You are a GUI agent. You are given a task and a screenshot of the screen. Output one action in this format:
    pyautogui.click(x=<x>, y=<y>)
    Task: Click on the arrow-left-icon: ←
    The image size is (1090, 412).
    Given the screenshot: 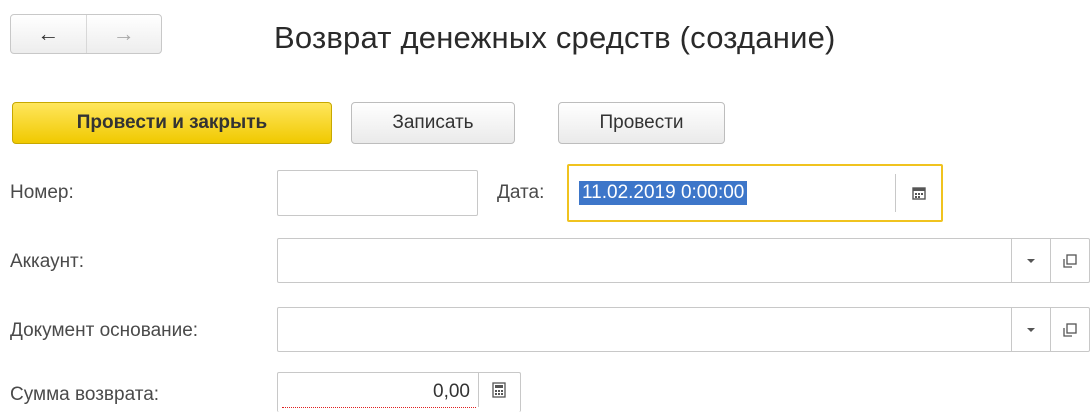 What is the action you would take?
    pyautogui.click(x=48, y=33)
    